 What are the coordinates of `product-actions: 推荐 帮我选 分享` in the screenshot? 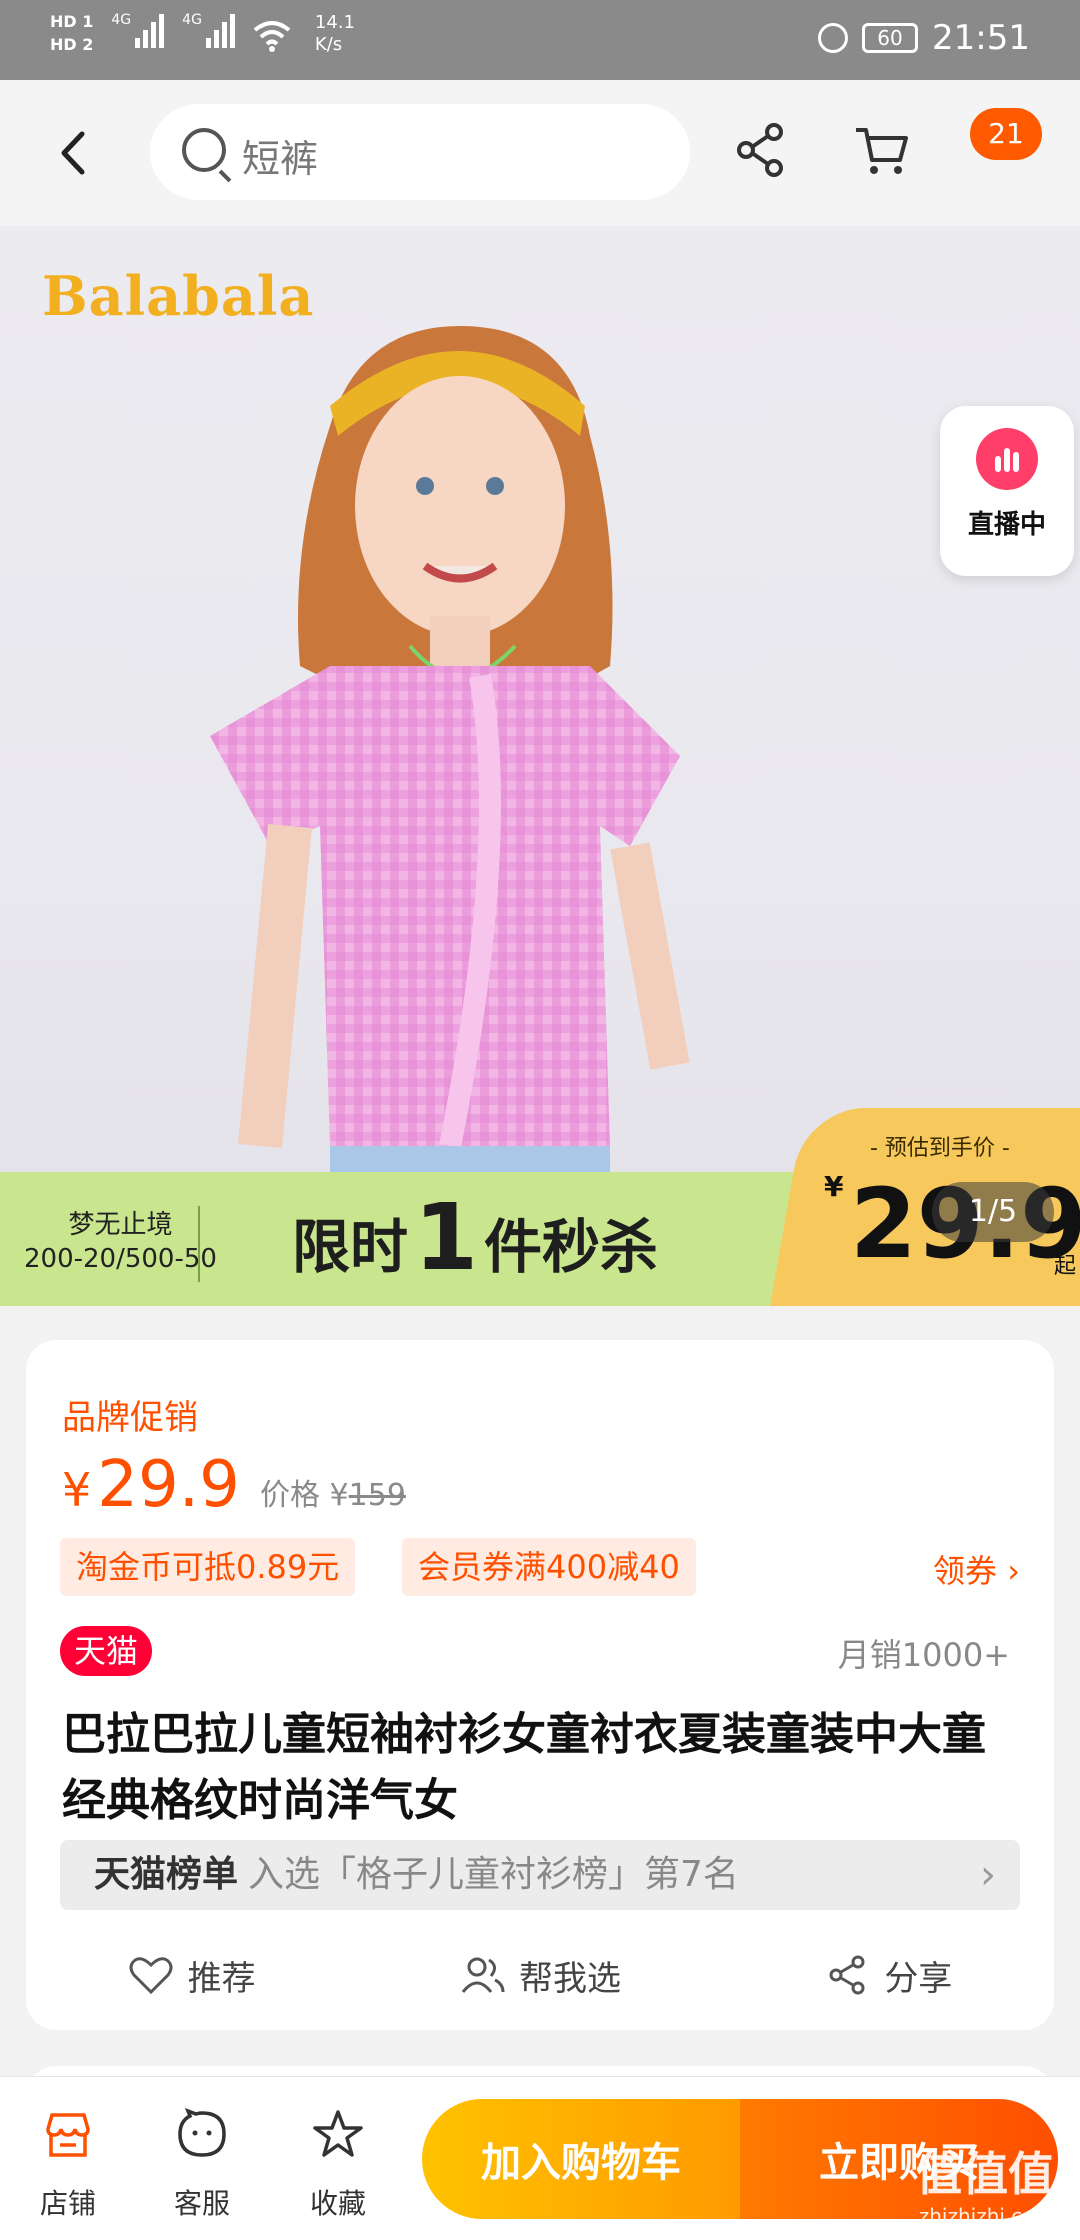 It's located at (540, 1975).